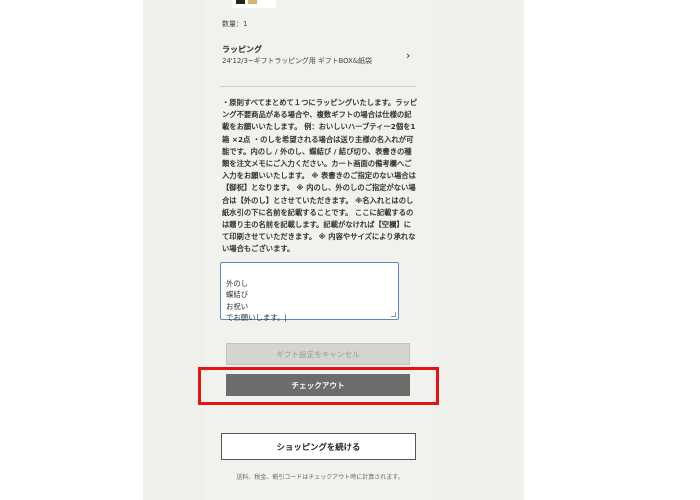 This screenshot has height=500, width=700. What do you see at coordinates (478, 250) in the screenshot?
I see `right-margin-area` at bounding box center [478, 250].